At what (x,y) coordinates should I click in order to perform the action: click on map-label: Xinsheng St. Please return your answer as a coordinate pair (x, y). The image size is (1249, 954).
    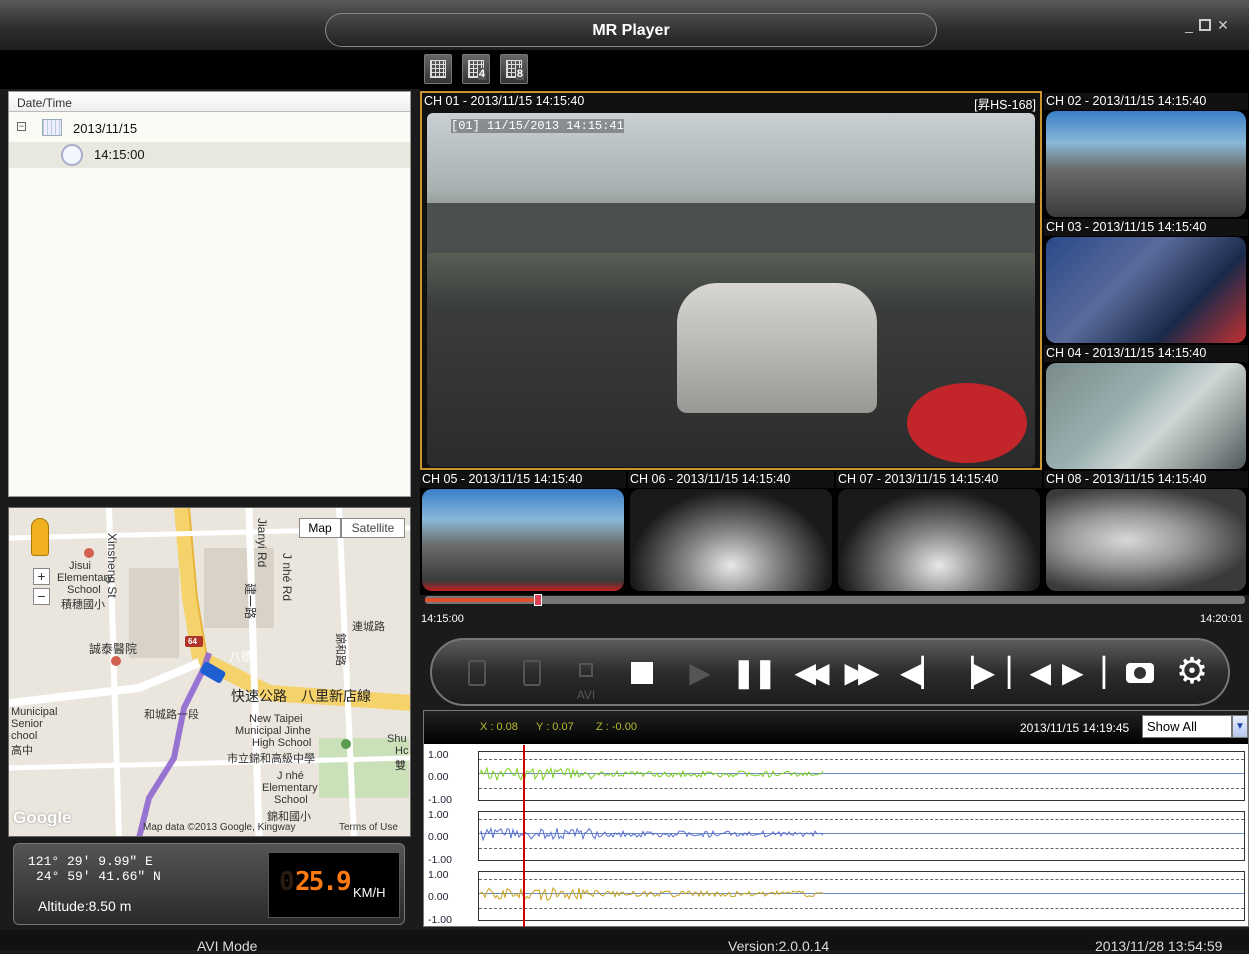
    Looking at the image, I should click on (112, 565).